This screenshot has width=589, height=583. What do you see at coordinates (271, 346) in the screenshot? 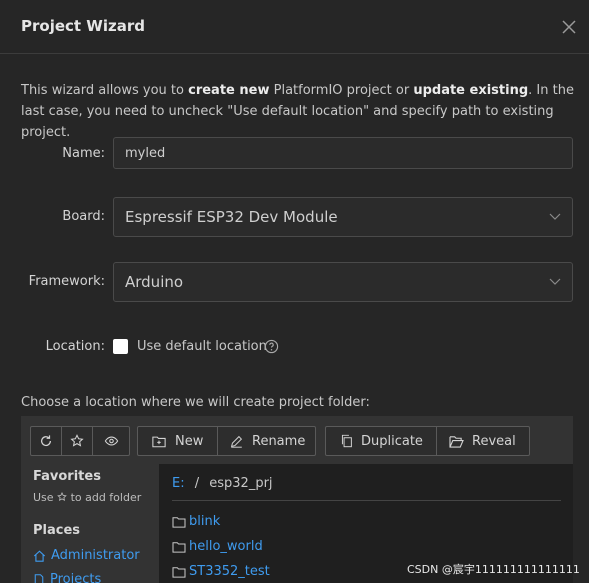
I see `help-circle-icon` at bounding box center [271, 346].